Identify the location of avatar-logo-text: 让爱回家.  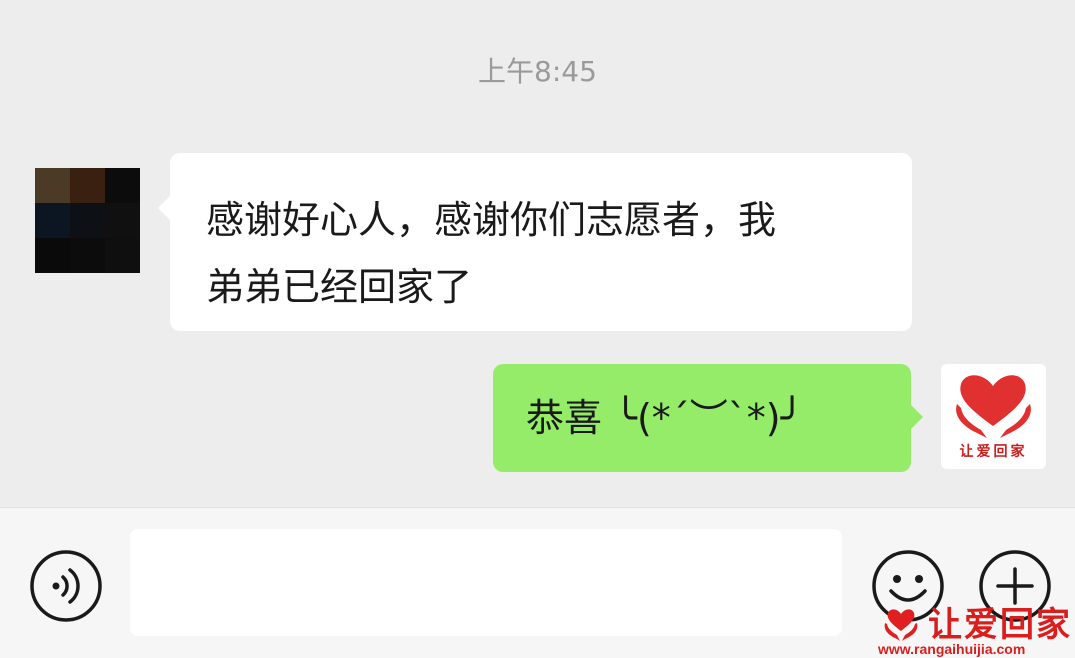
(993, 452).